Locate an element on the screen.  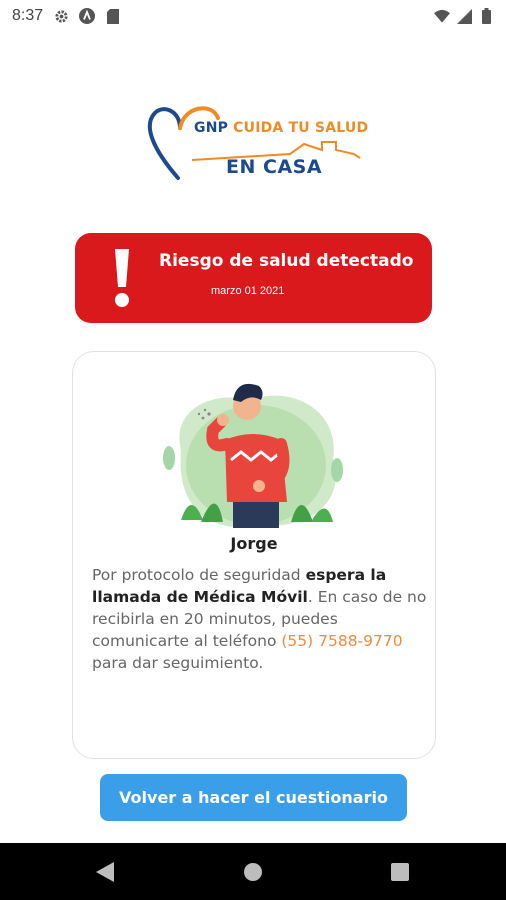
system-nav-bar is located at coordinates (253, 871).